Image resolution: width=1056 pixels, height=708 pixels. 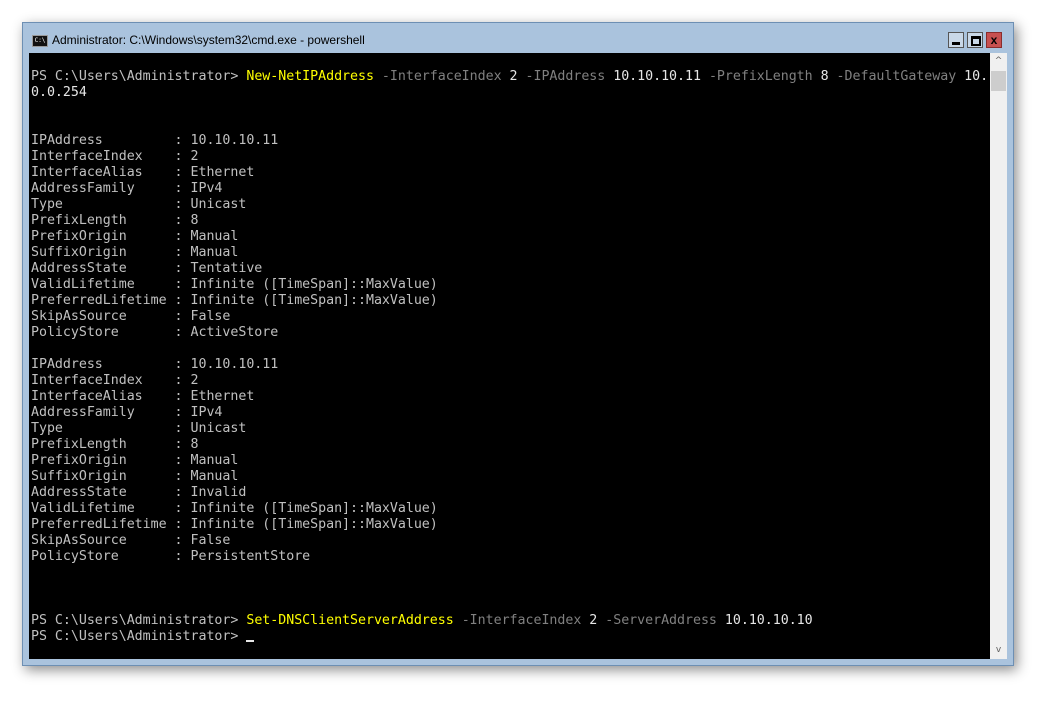 I want to click on command-text: New-NetIPAddress, so click(x=310, y=76).